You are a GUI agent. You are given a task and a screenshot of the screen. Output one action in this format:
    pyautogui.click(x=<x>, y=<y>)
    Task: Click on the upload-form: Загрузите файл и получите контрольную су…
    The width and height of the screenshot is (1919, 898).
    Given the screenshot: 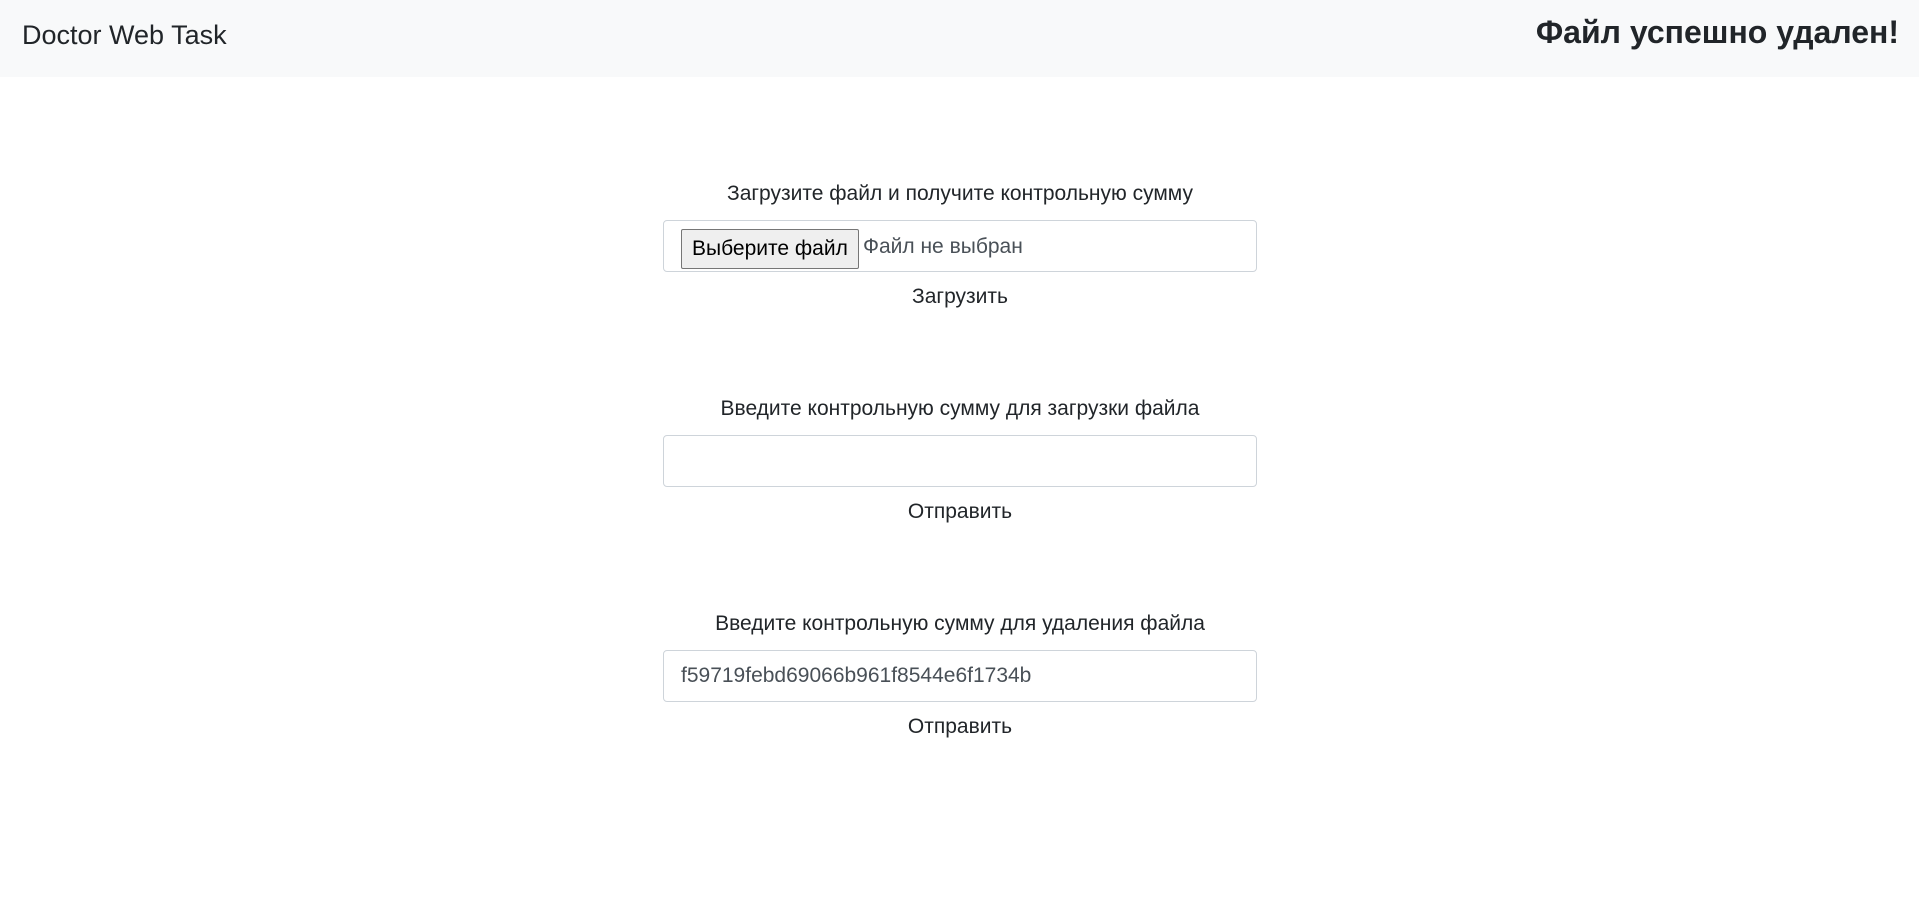 What is the action you would take?
    pyautogui.click(x=960, y=245)
    